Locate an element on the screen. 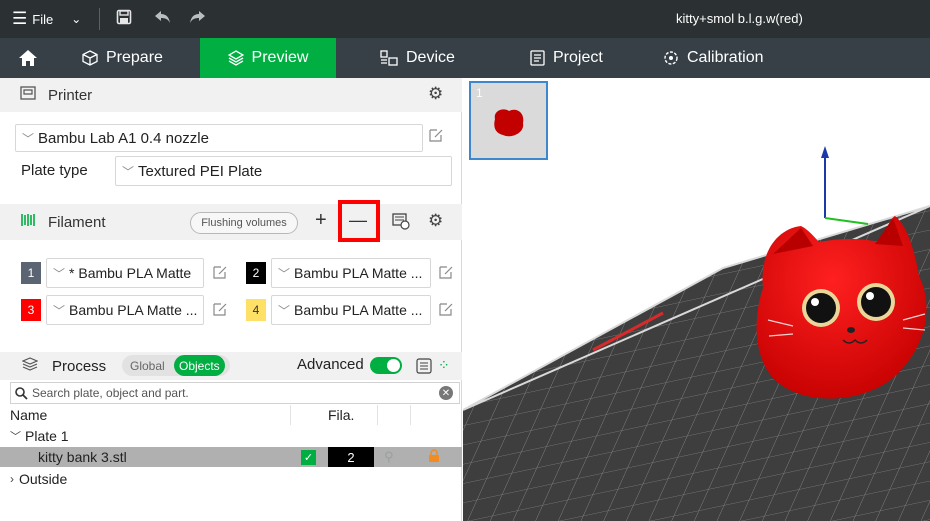 This screenshot has width=930, height=521. global-toggle-option: Global is located at coordinates (147, 365).